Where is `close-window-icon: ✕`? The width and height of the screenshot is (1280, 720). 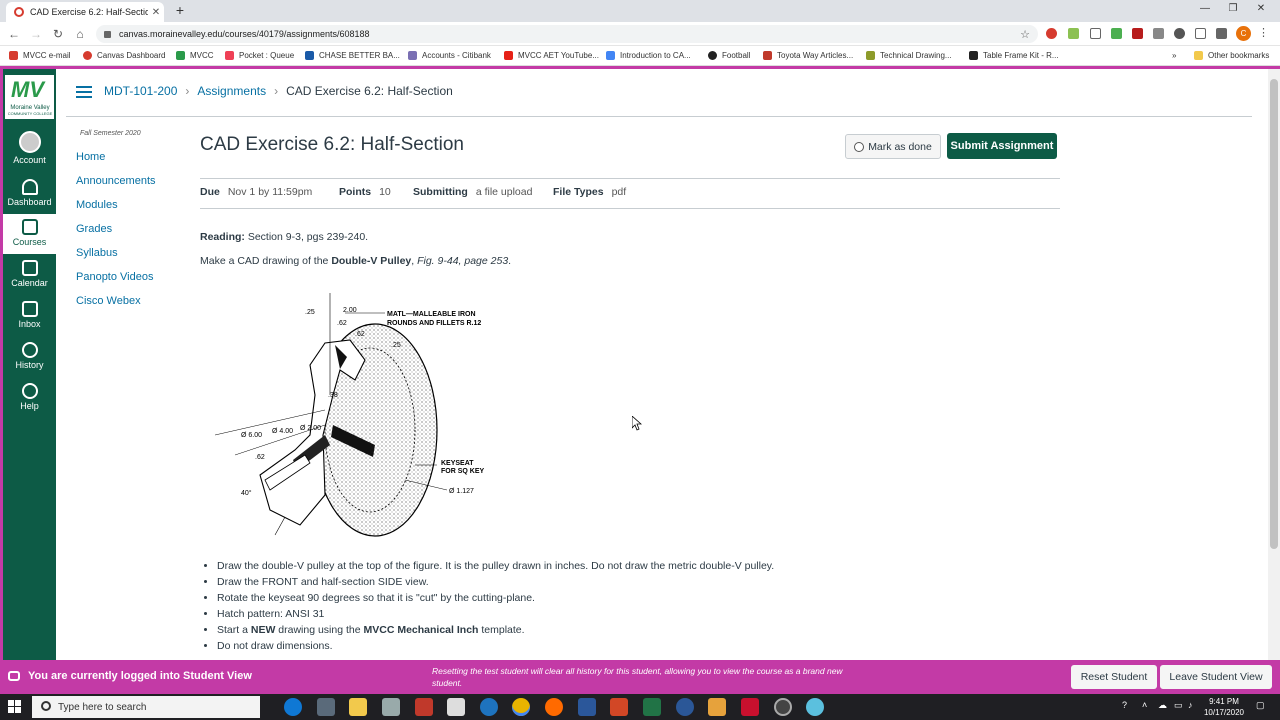
close-window-icon: ✕ is located at coordinates (1261, 8).